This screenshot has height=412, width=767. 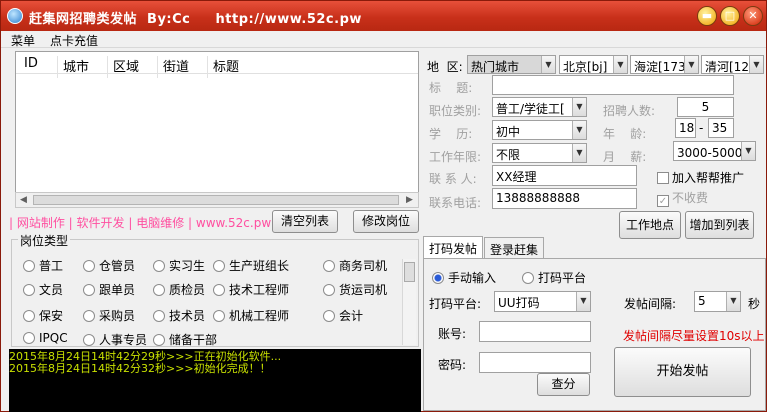 What do you see at coordinates (409, 200) in the screenshot?
I see `scroll-right-icon: ▶` at bounding box center [409, 200].